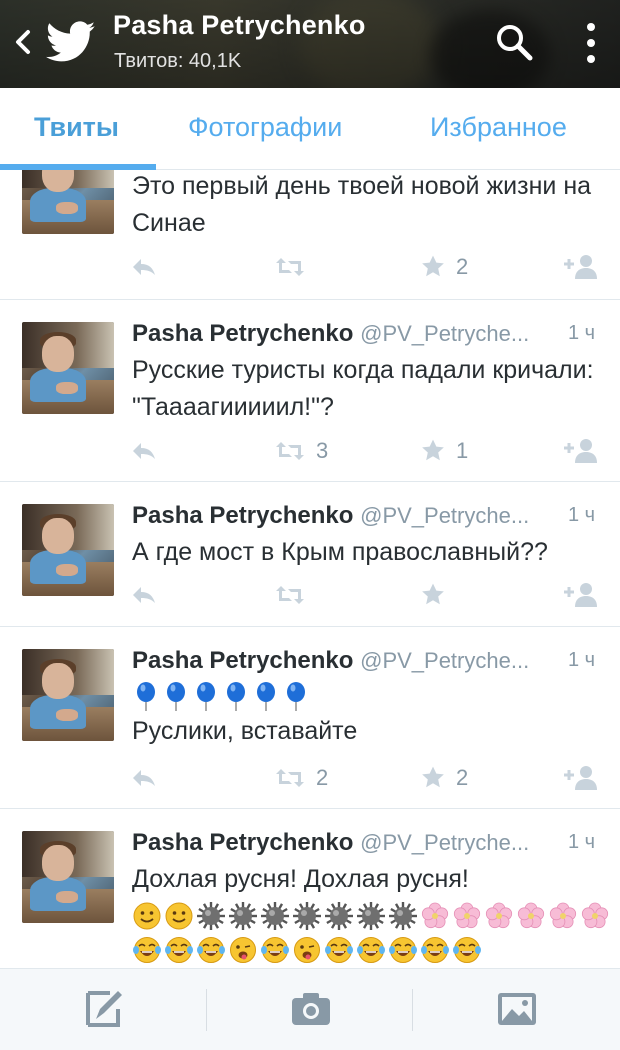  What do you see at coordinates (310, 44) in the screenshot?
I see `profile-header: Pasha Petrychenko Твитов: 40,1K` at bounding box center [310, 44].